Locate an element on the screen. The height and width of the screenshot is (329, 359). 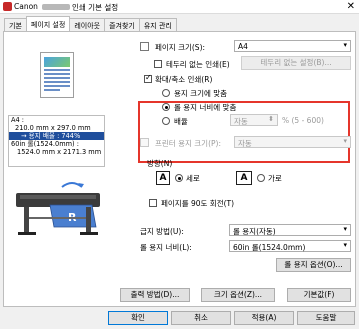
page-size-value: A4 is located at coordinates (243, 46).